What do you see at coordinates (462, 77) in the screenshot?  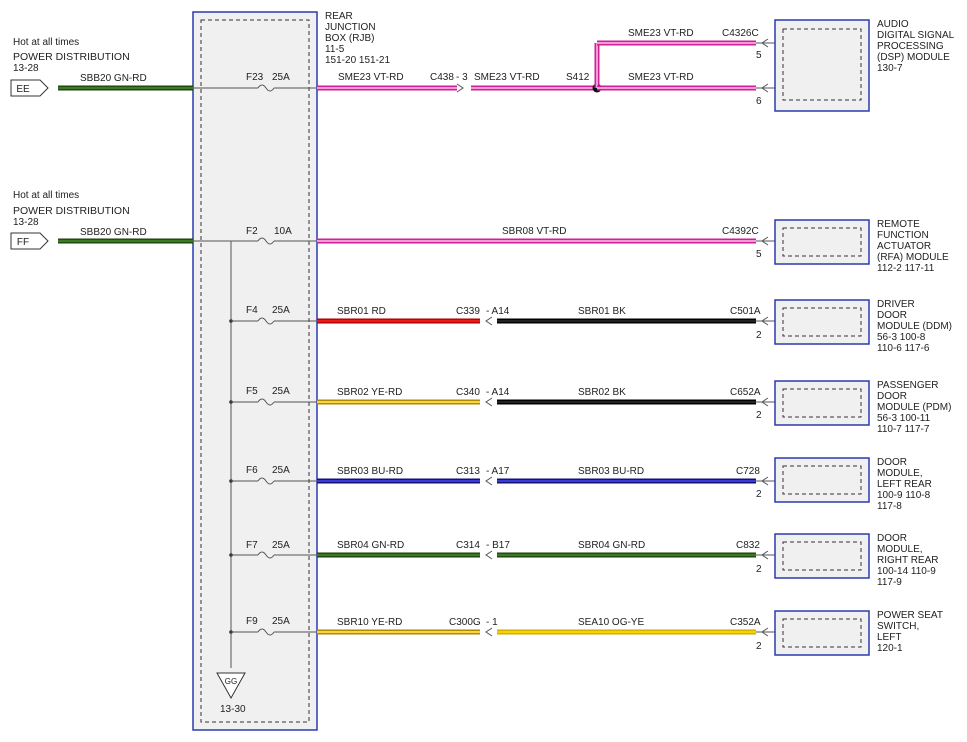 I see `inline-connector-pin: - 3` at bounding box center [462, 77].